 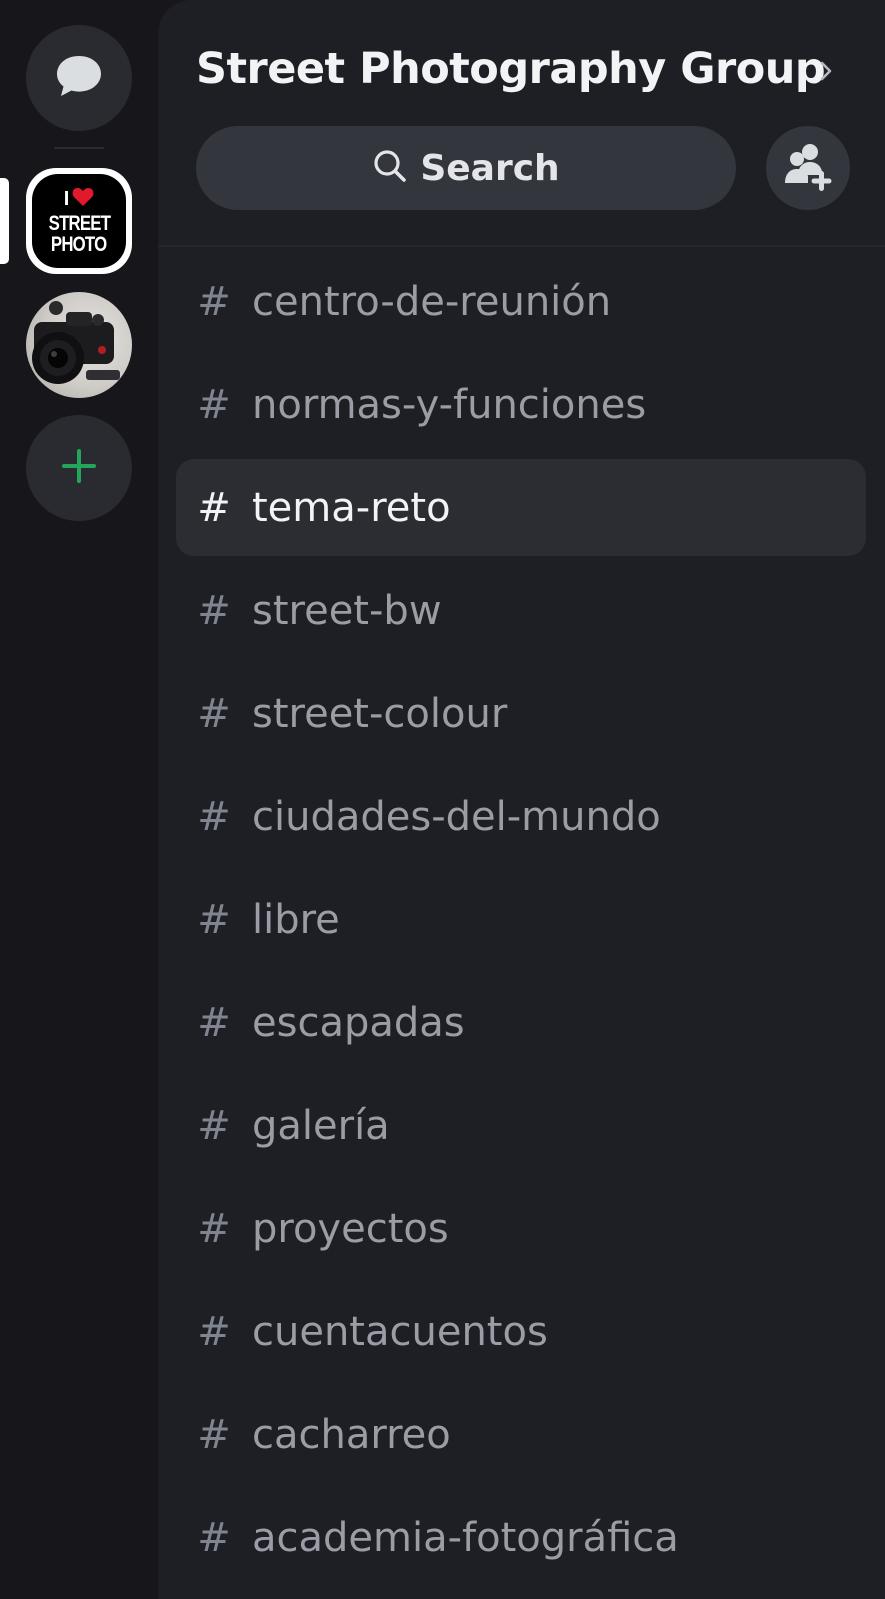 What do you see at coordinates (358, 1022) in the screenshot?
I see `channel-name: escapadas` at bounding box center [358, 1022].